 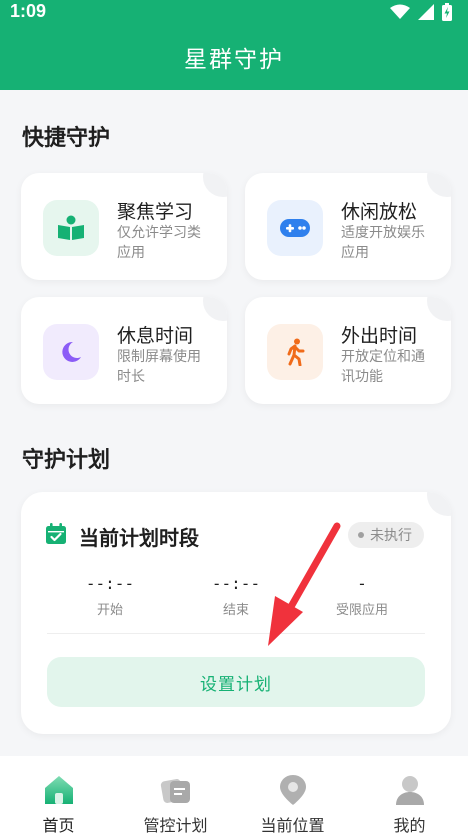 I want to click on card-description: 限制屏幕使用时长, so click(x=159, y=367).